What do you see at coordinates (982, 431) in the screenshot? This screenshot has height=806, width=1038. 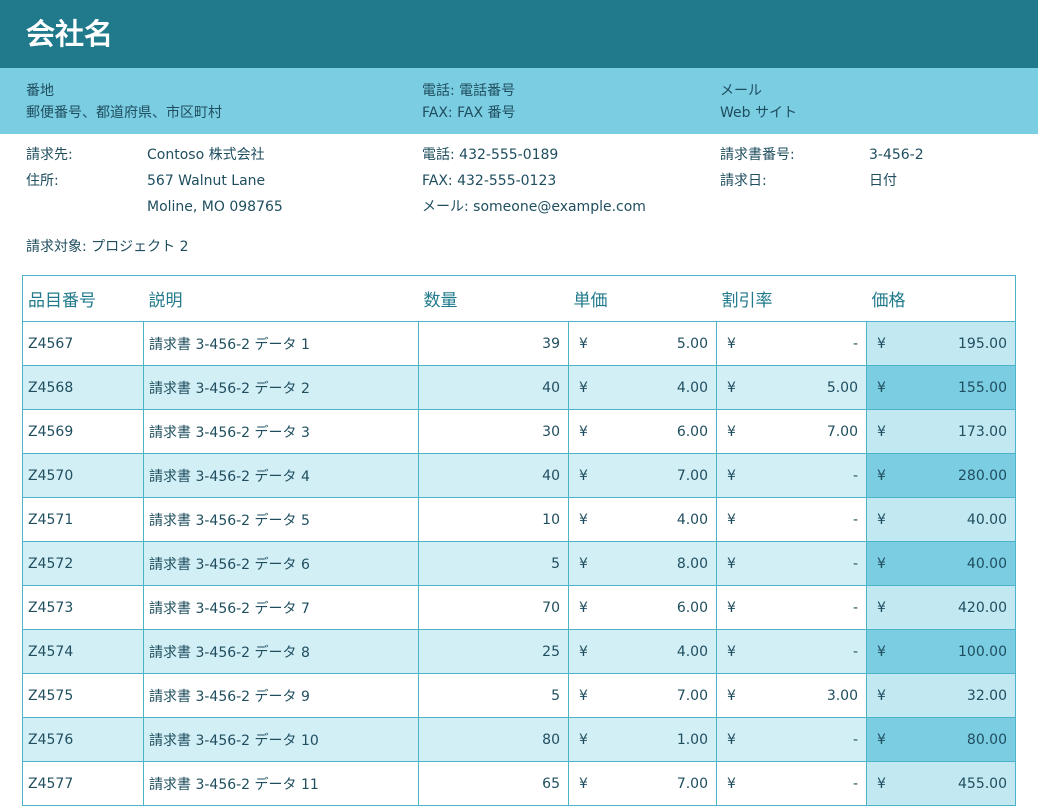 I see `cell-price-amount: 173.00` at bounding box center [982, 431].